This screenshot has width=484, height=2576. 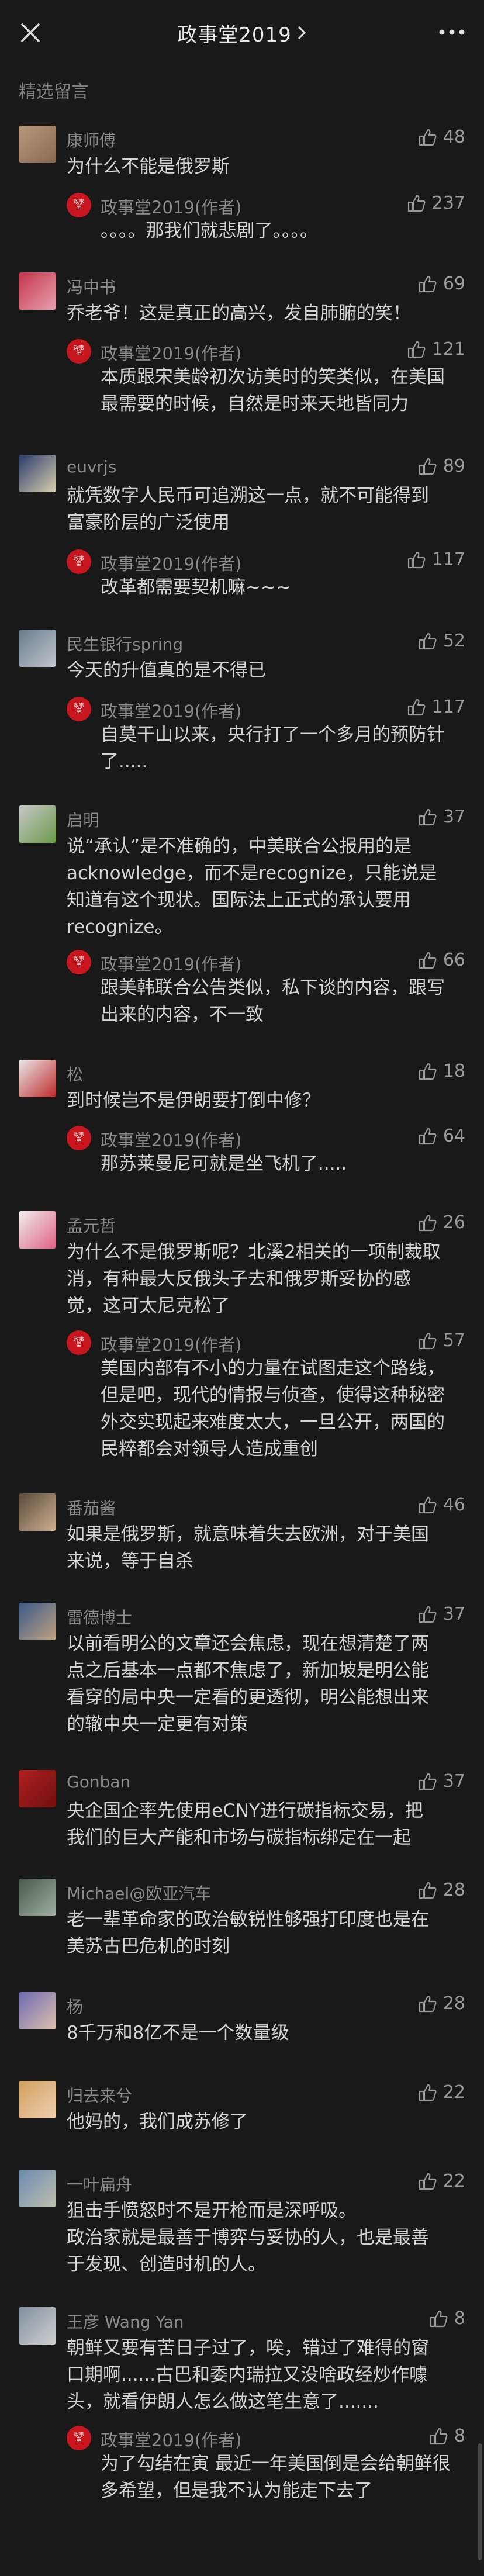 What do you see at coordinates (454, 641) in the screenshot?
I see `like-count: 52` at bounding box center [454, 641].